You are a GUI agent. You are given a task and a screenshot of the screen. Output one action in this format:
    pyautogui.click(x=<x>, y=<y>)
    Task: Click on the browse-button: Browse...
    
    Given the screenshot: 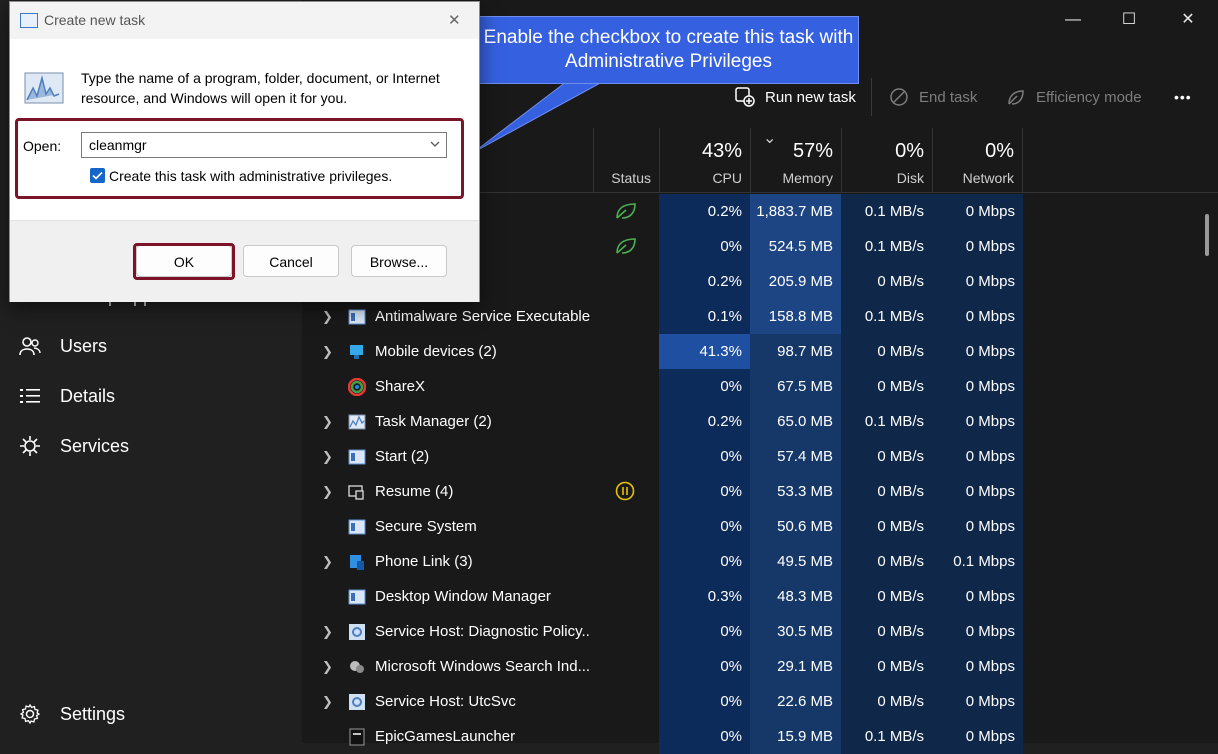 What is the action you would take?
    pyautogui.click(x=399, y=261)
    